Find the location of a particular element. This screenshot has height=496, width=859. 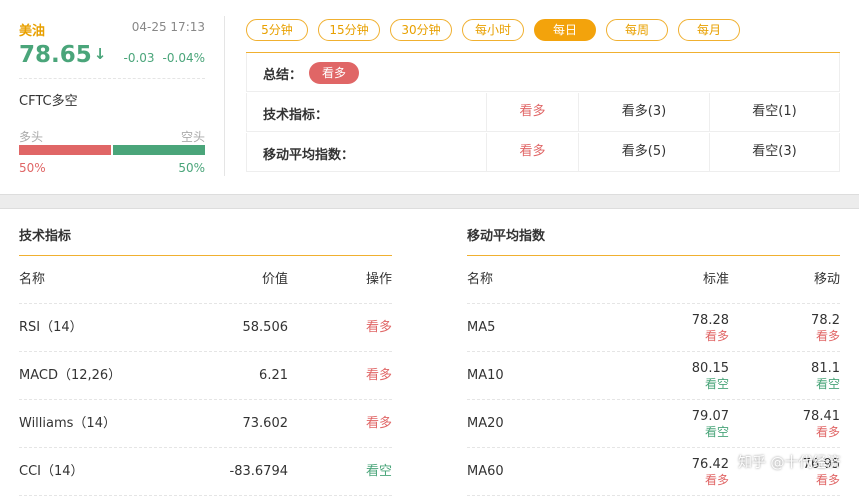

summary-tech-label: 技术指标： is located at coordinates (296, 115).